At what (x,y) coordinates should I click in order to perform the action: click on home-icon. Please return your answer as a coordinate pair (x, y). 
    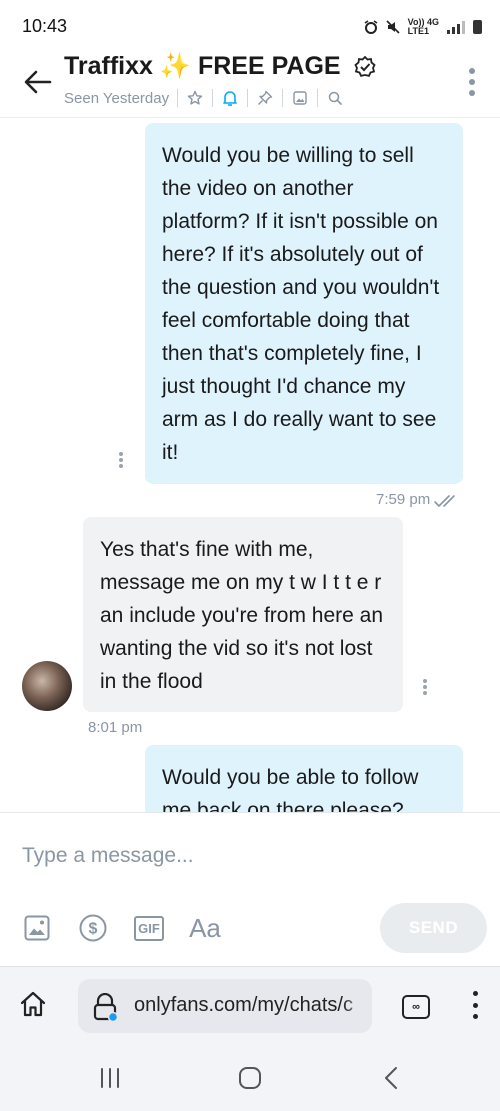
    Looking at the image, I should click on (33, 1004).